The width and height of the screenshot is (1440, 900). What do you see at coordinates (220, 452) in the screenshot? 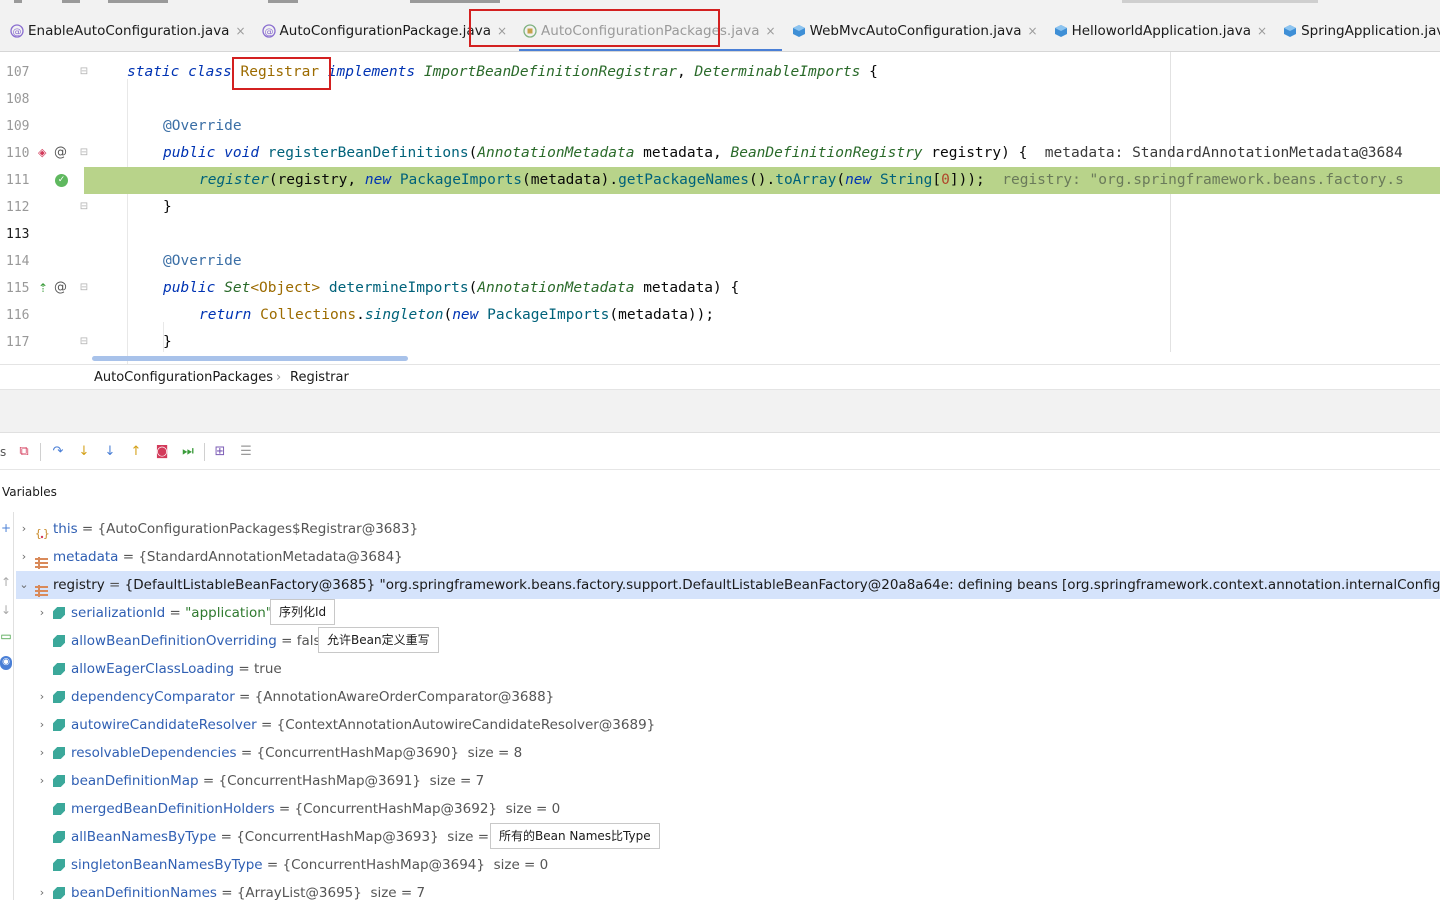
I see `evaluate-expression-icon: ⊞` at bounding box center [220, 452].